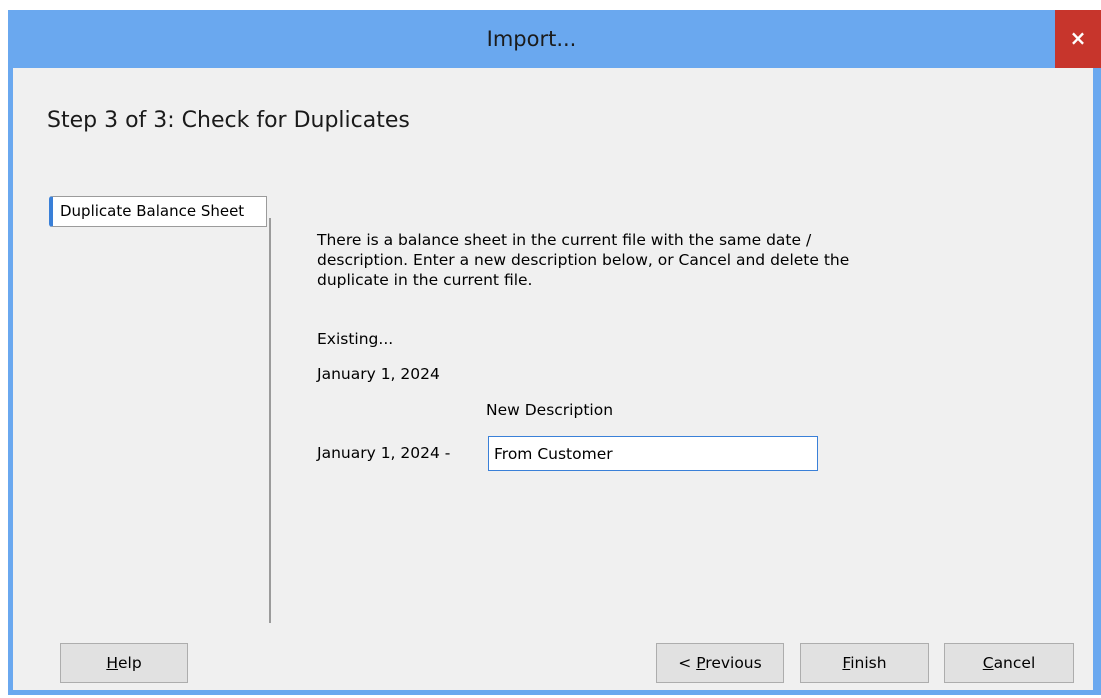  I want to click on close-icon: ×, so click(1078, 38).